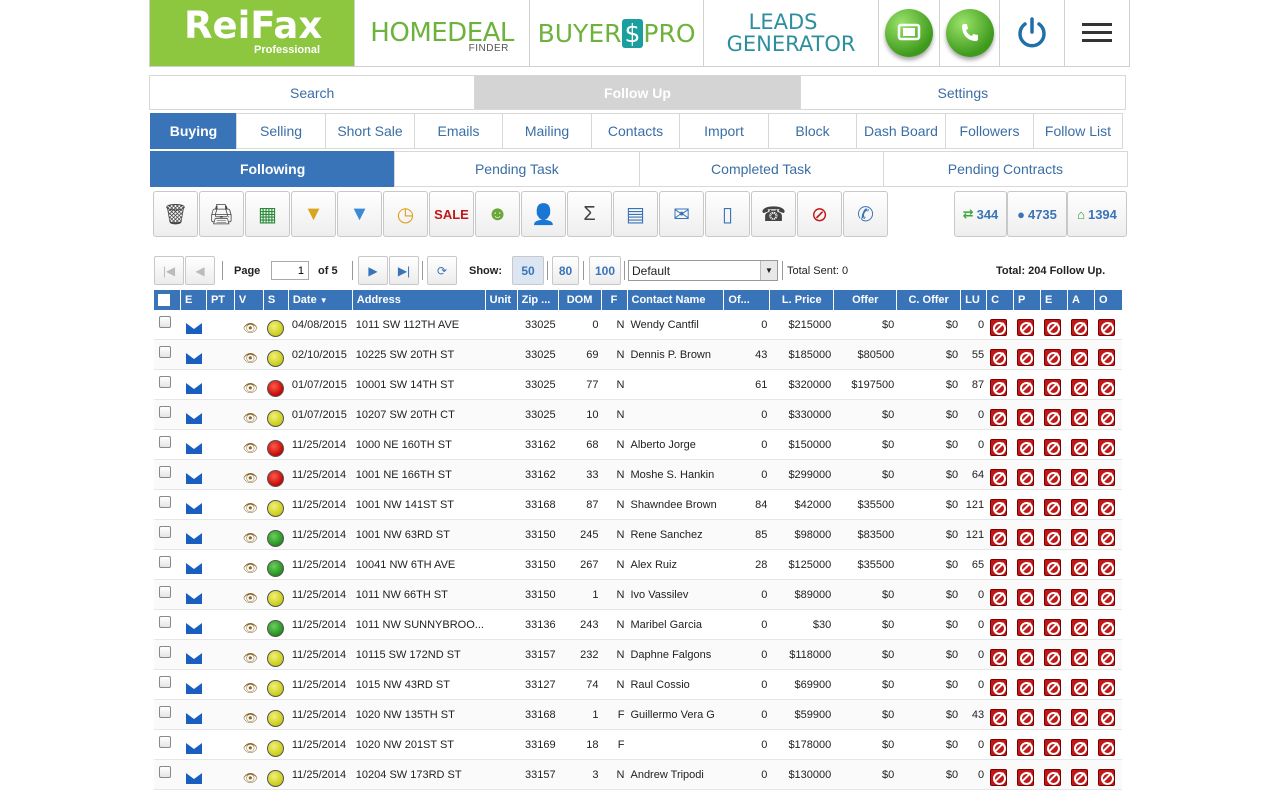 This screenshot has height=798, width=1277. What do you see at coordinates (419, 385) in the screenshot?
I see `row-address: 10001 SW 14TH ST` at bounding box center [419, 385].